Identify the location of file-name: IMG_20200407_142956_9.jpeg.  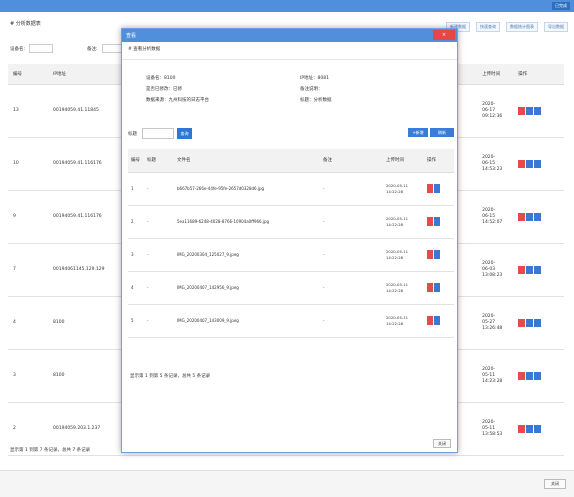
(247, 288).